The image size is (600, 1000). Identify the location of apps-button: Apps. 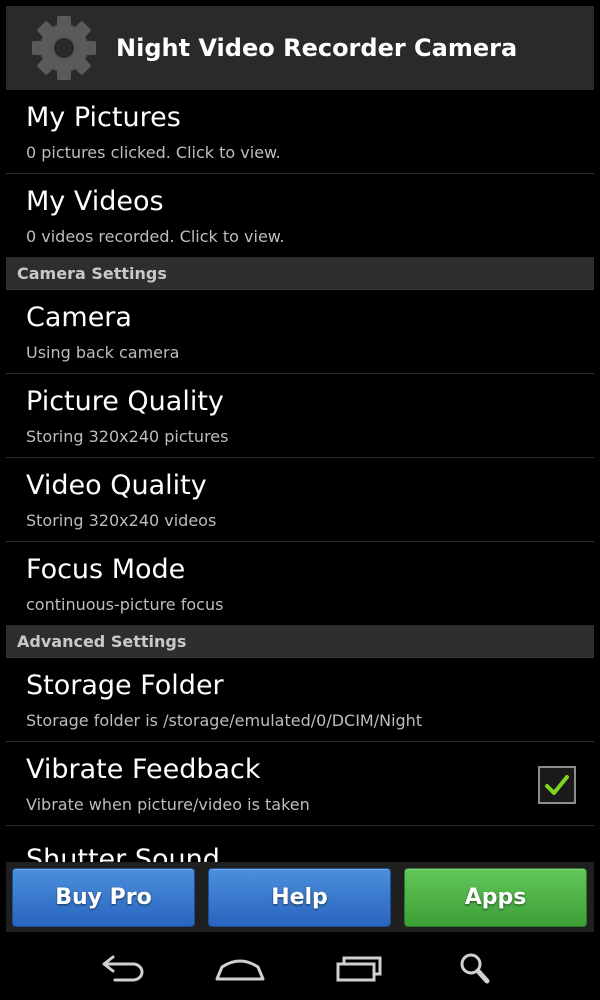
(495, 897).